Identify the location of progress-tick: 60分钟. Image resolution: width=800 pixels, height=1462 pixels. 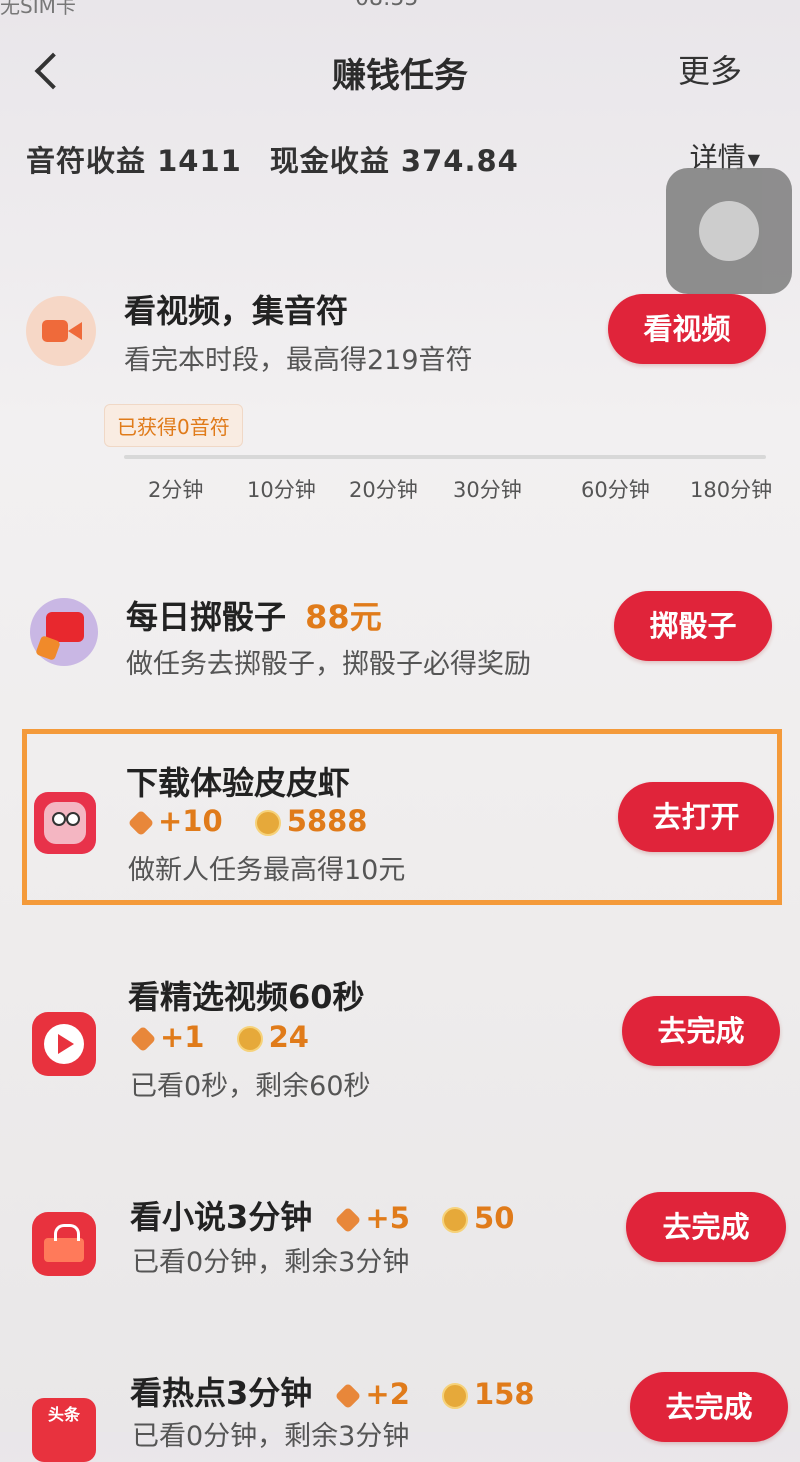
(615, 490).